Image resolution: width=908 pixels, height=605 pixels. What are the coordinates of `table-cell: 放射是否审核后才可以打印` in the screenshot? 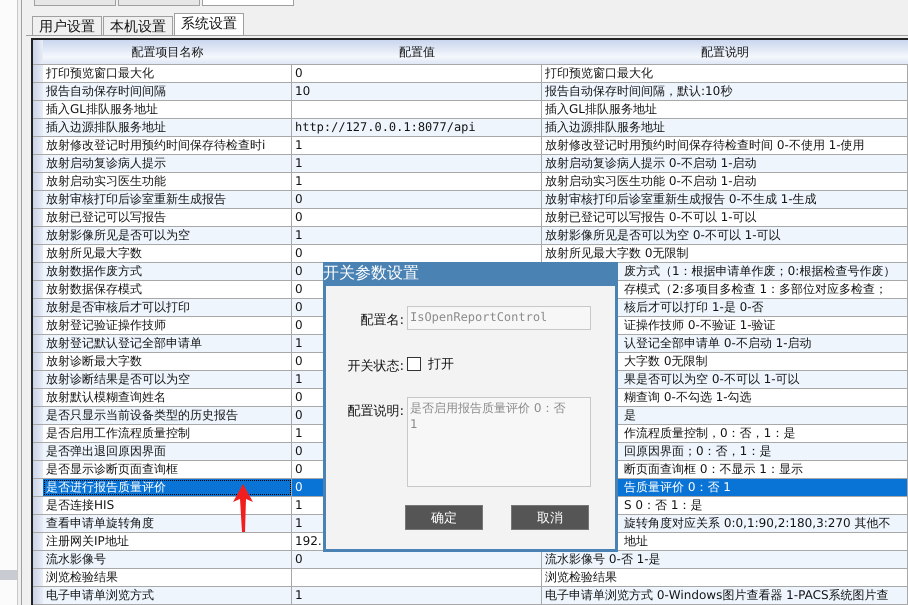 It's located at (167, 307).